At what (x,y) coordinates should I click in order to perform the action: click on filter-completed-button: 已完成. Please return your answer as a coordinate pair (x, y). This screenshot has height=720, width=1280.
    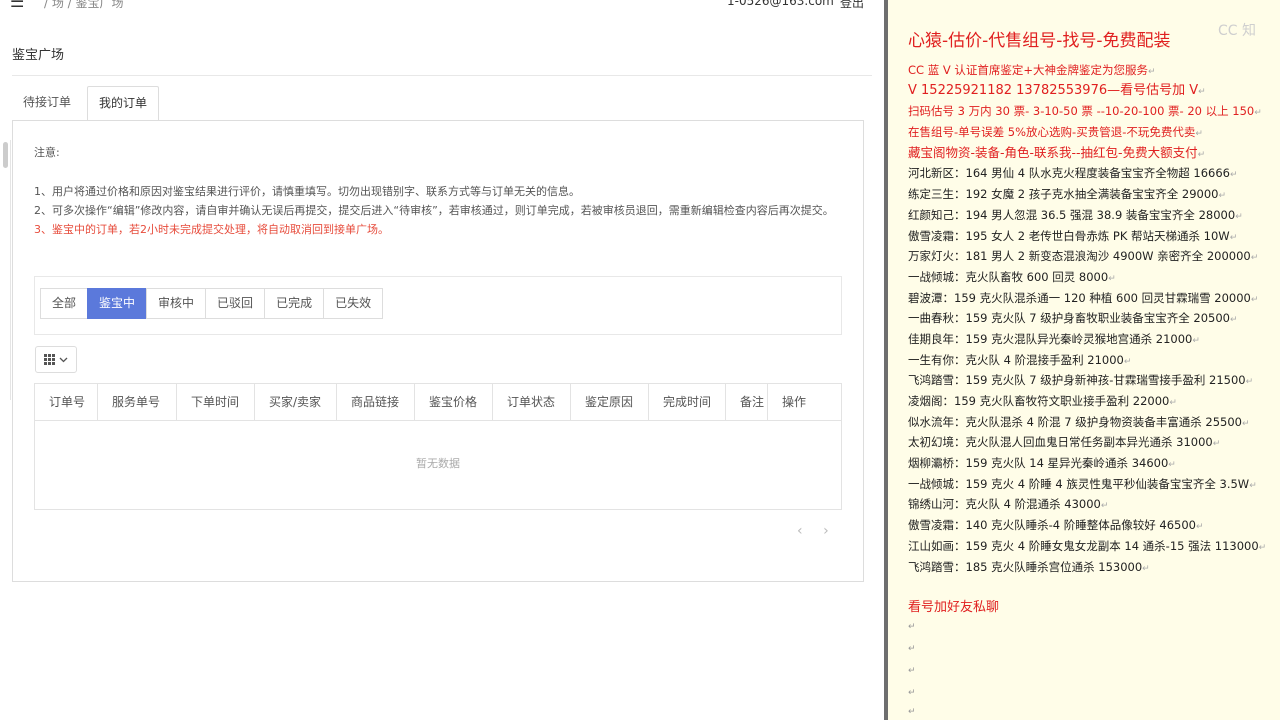
    Looking at the image, I should click on (294, 303).